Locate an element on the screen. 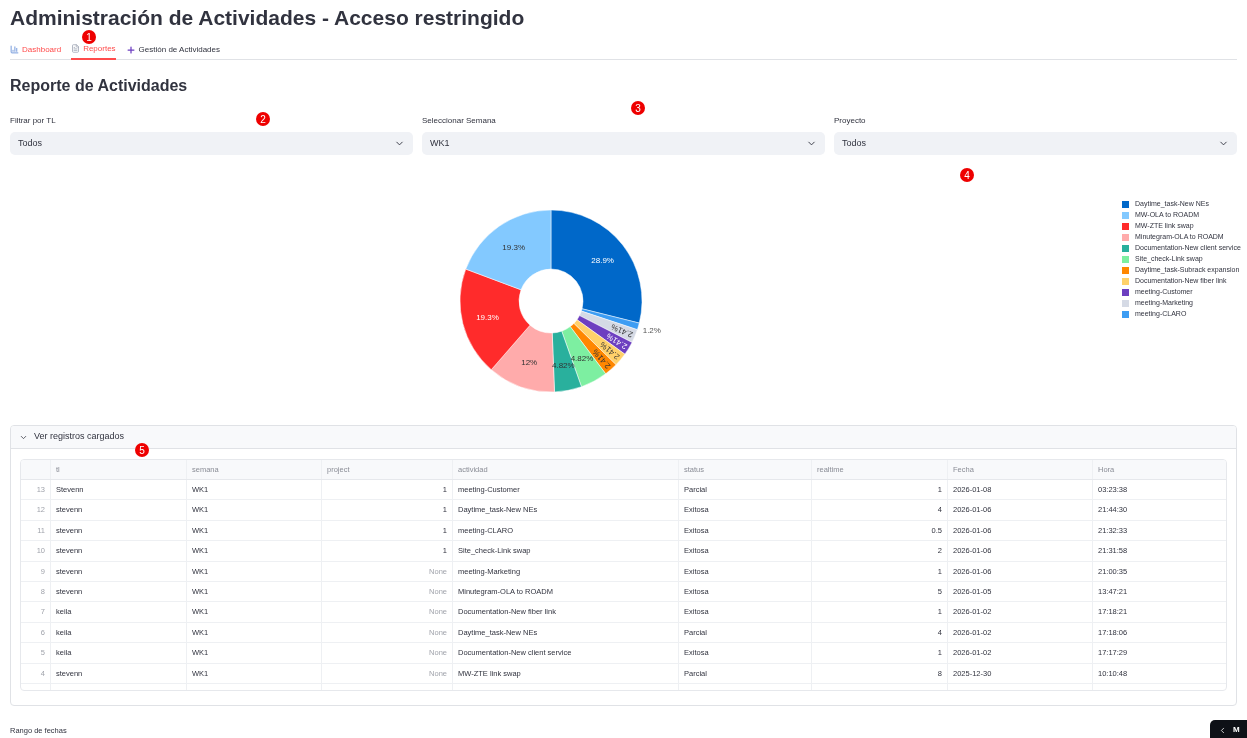 Image resolution: width=1247 pixels, height=738 pixels. annotation-marker: 5 is located at coordinates (142, 450).